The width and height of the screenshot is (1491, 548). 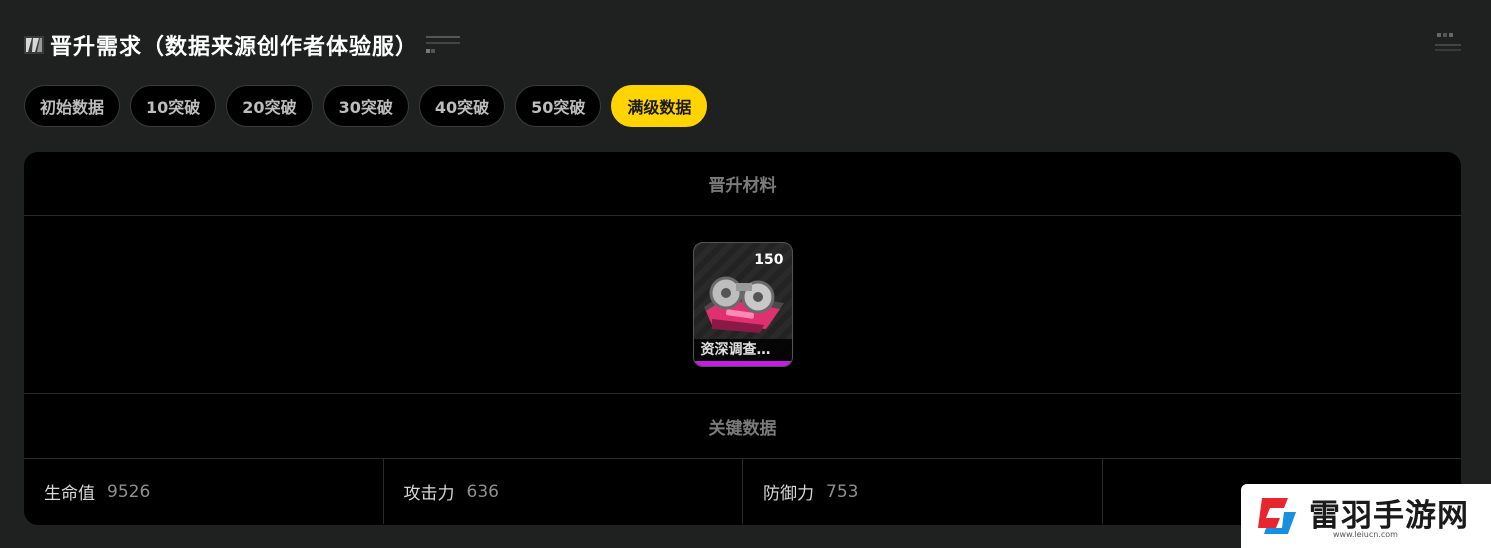 I want to click on stat-label: 攻击力, so click(x=429, y=494).